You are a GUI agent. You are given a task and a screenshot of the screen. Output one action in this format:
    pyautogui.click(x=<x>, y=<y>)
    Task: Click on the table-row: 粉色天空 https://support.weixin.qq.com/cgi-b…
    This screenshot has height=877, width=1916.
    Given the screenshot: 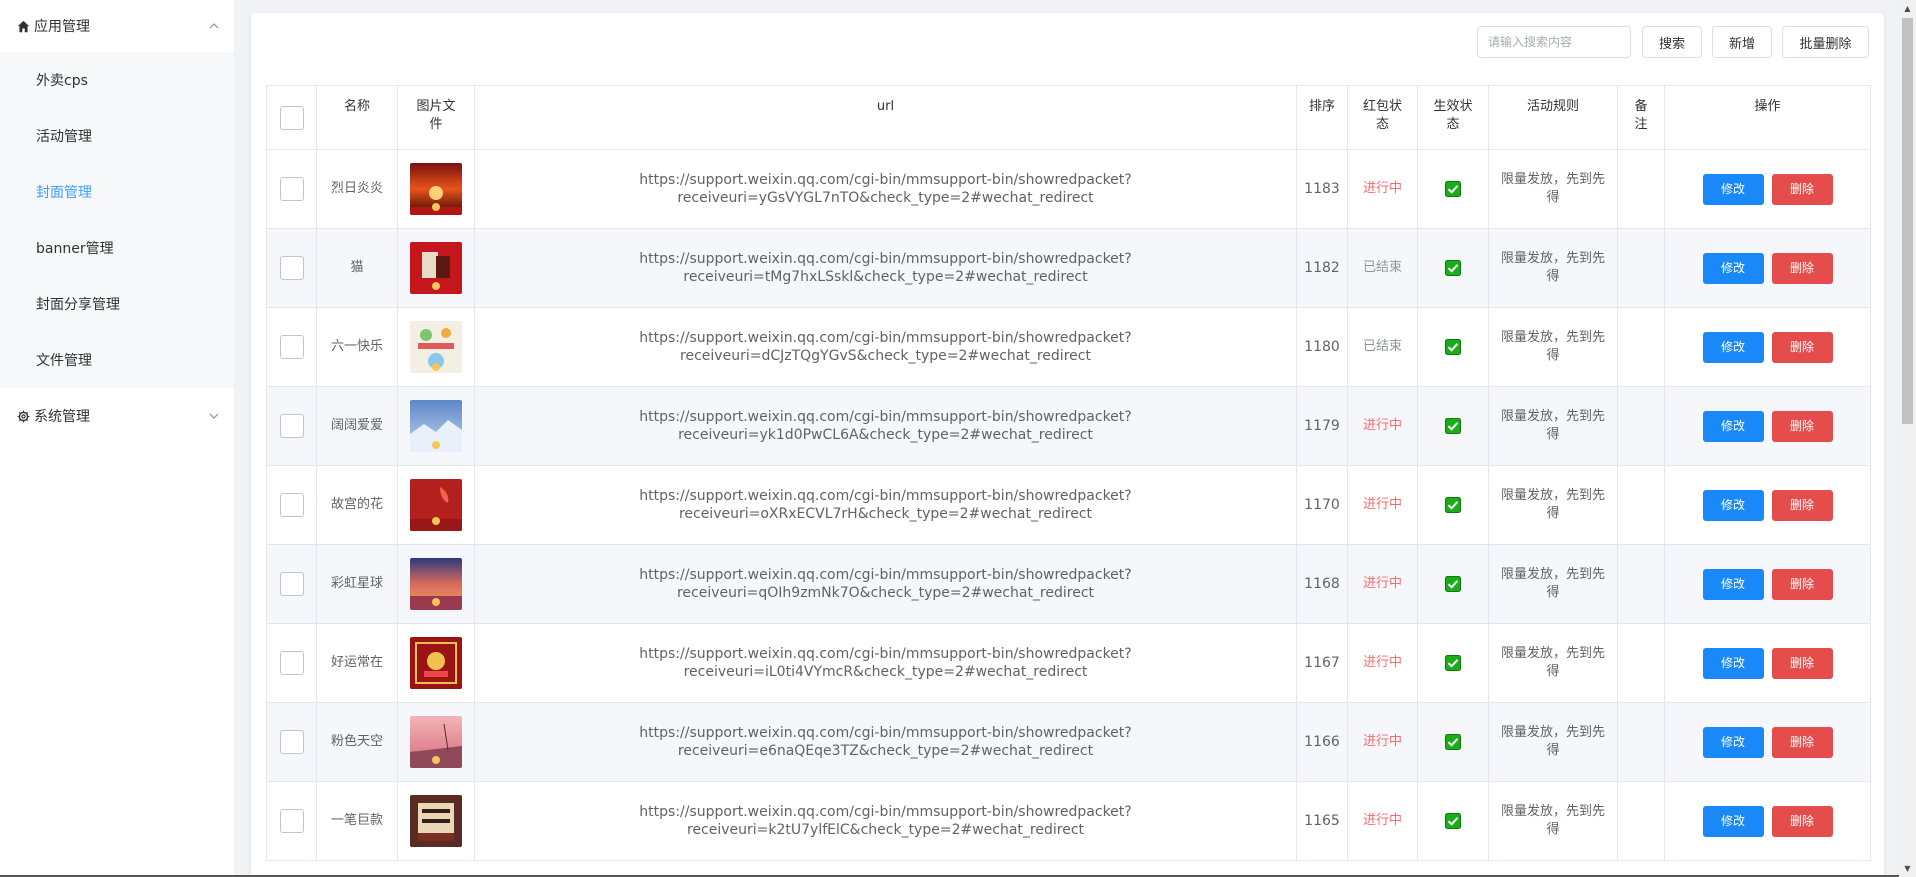 What is the action you would take?
    pyautogui.click(x=1068, y=742)
    